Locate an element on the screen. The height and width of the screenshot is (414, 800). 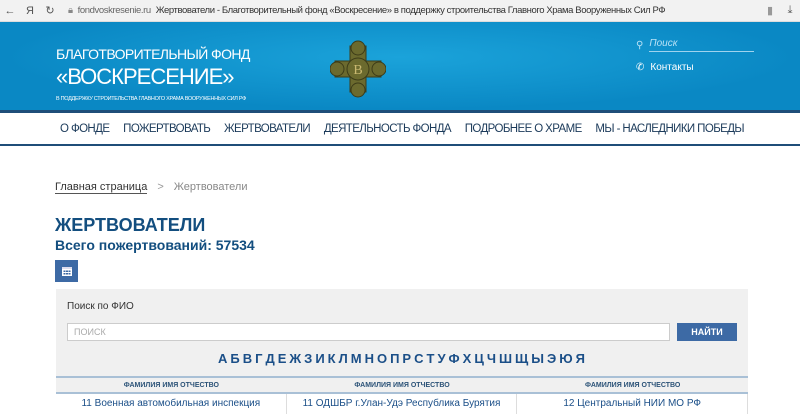
letter-filter: Д is located at coordinates (270, 358).